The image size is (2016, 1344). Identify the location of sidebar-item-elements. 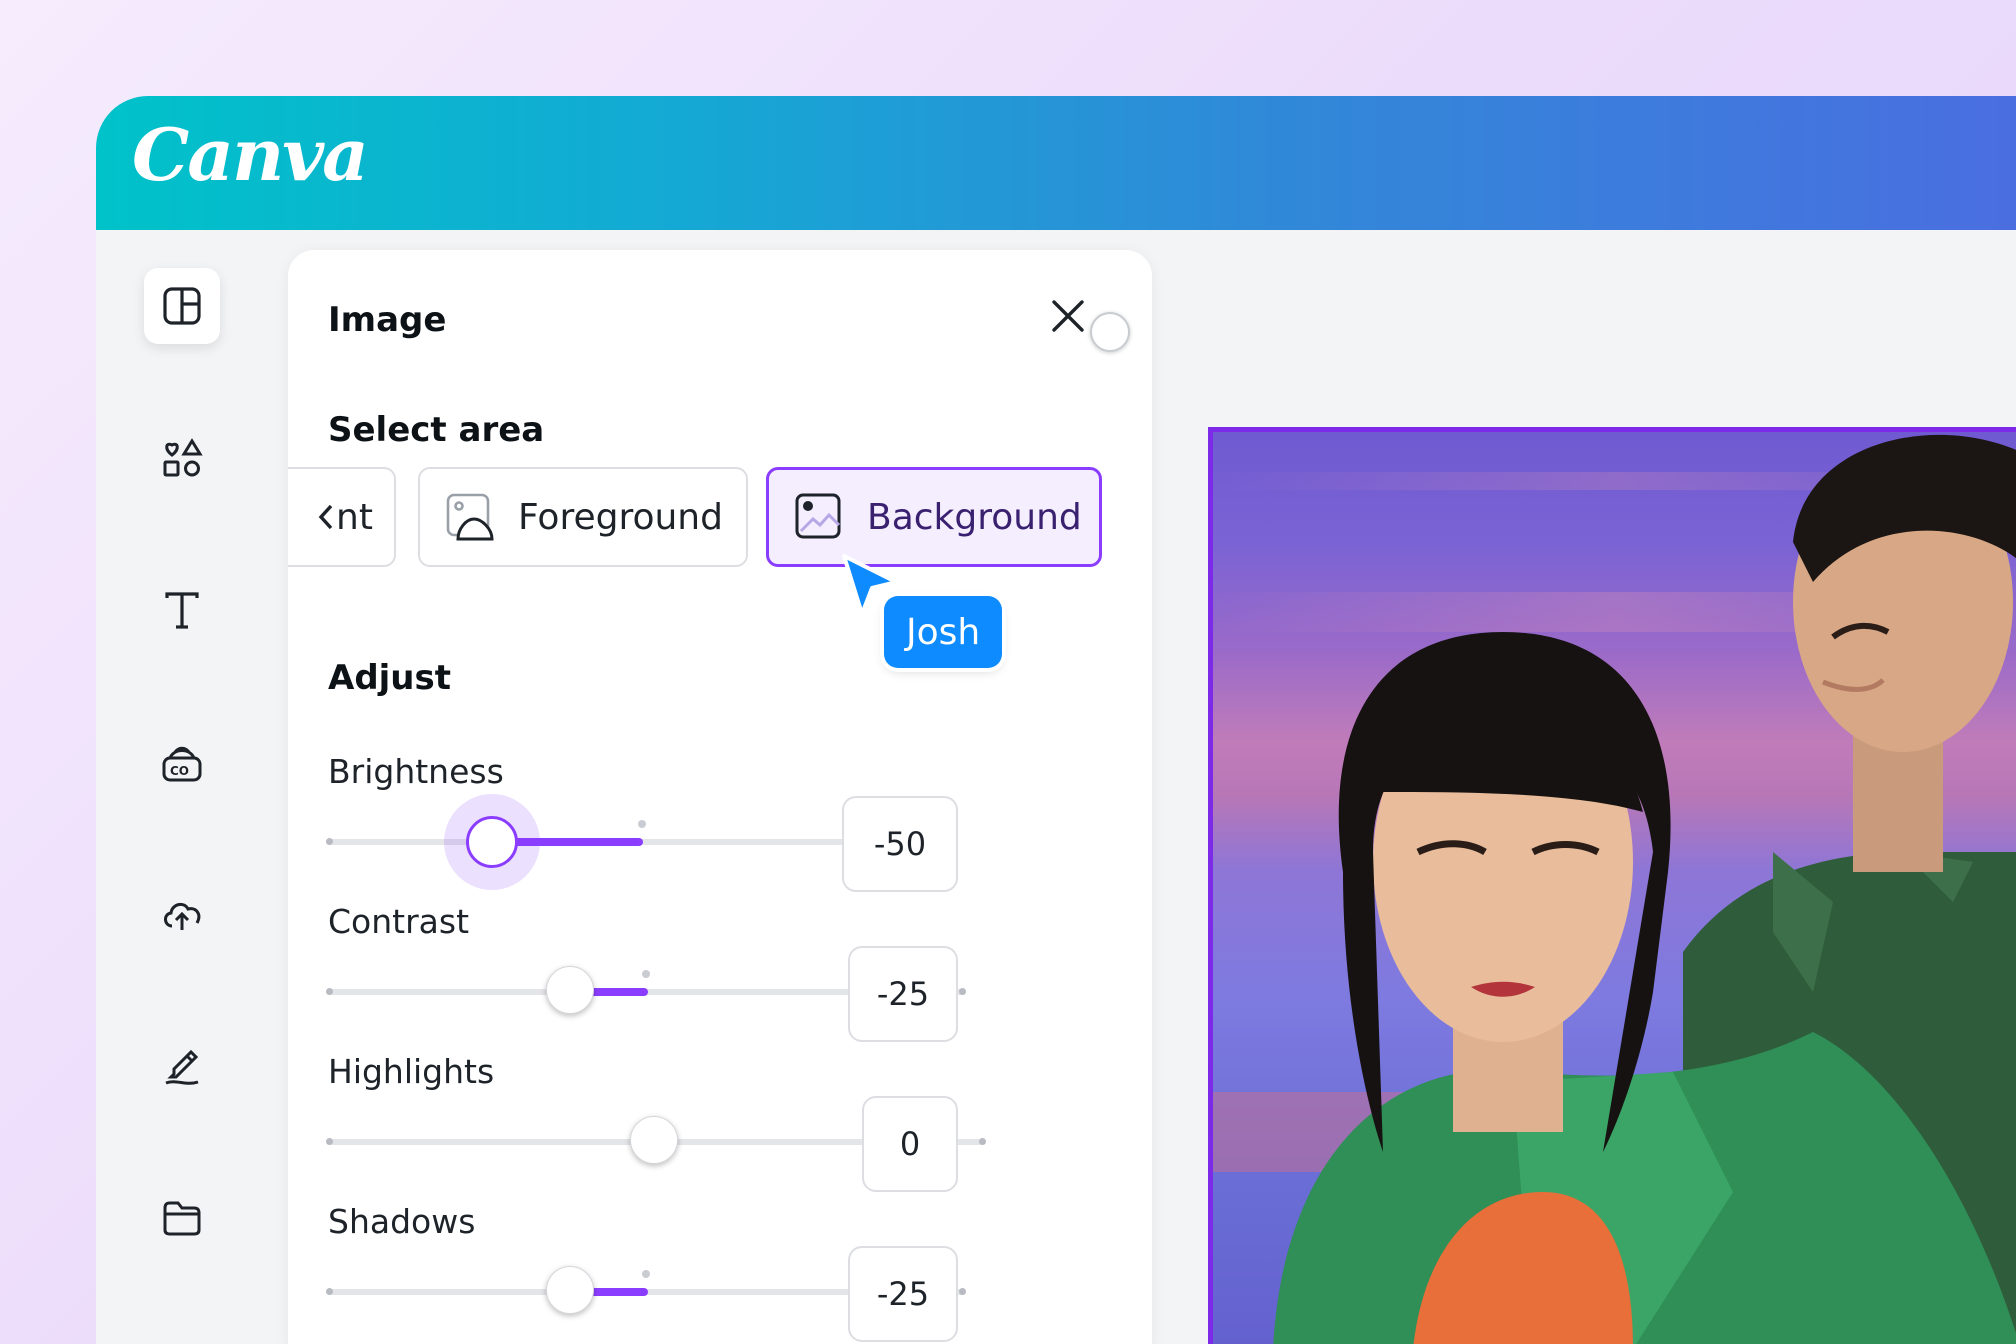
(182, 458).